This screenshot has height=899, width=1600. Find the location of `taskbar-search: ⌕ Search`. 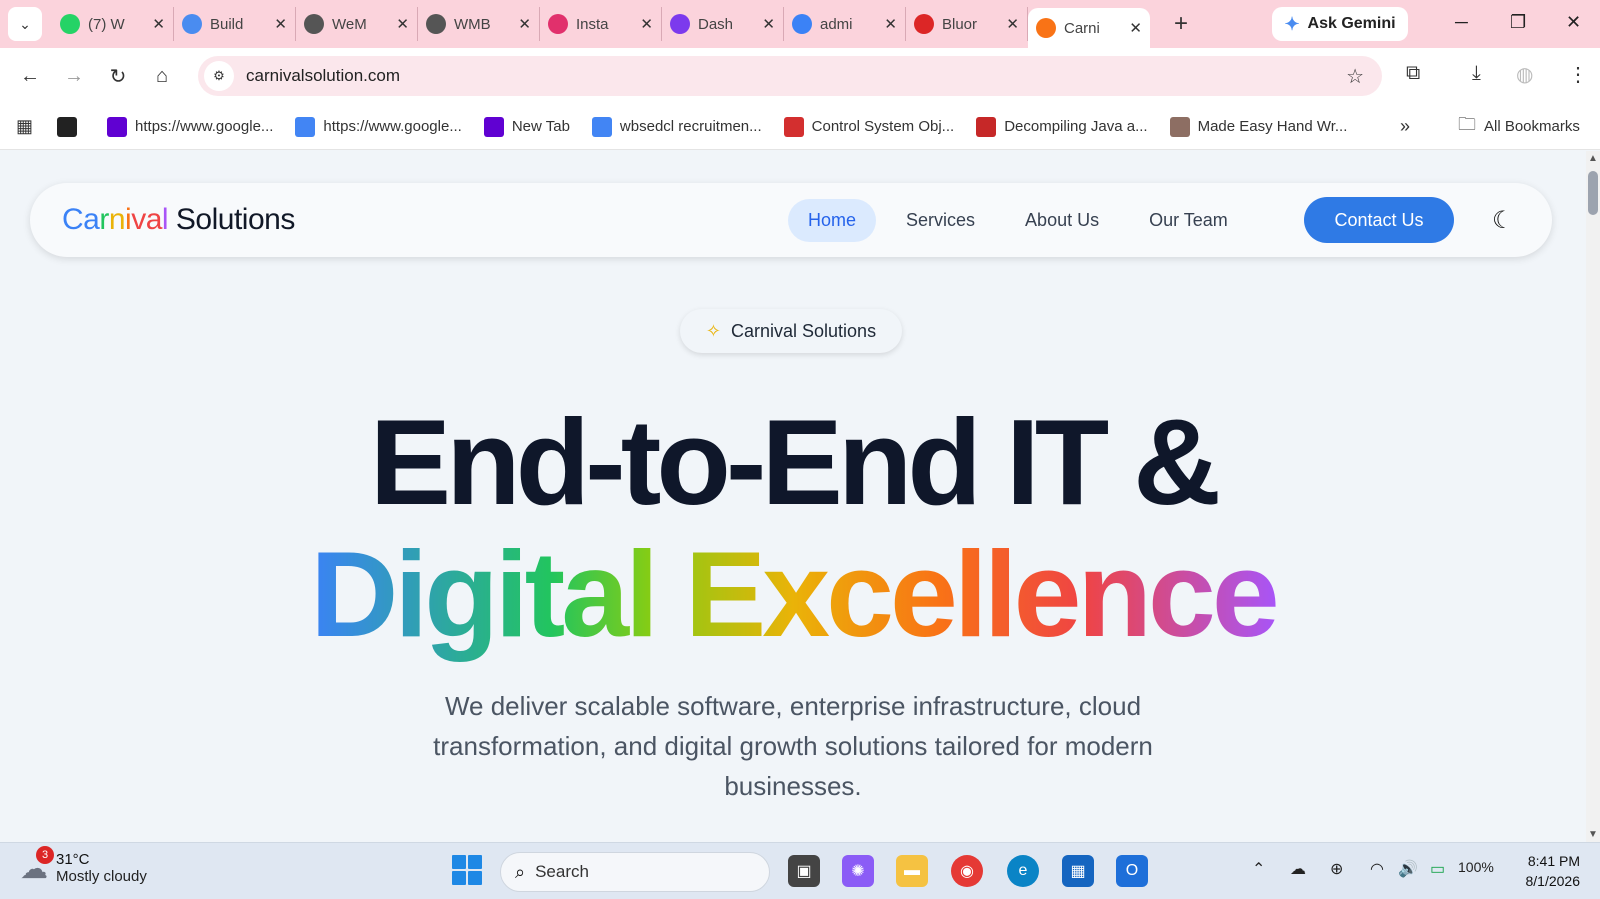

taskbar-search: ⌕ Search is located at coordinates (635, 872).